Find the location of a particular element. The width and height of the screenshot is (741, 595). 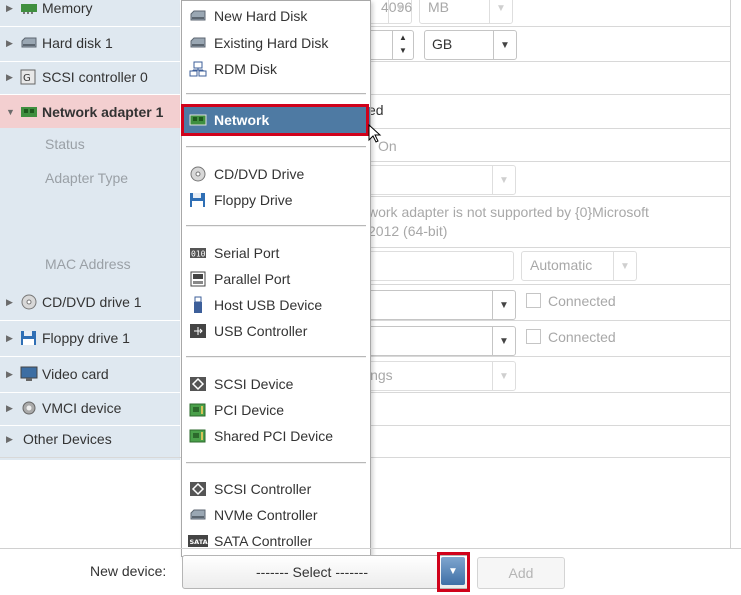

menu-item-label: SATA Controller is located at coordinates (263, 541).